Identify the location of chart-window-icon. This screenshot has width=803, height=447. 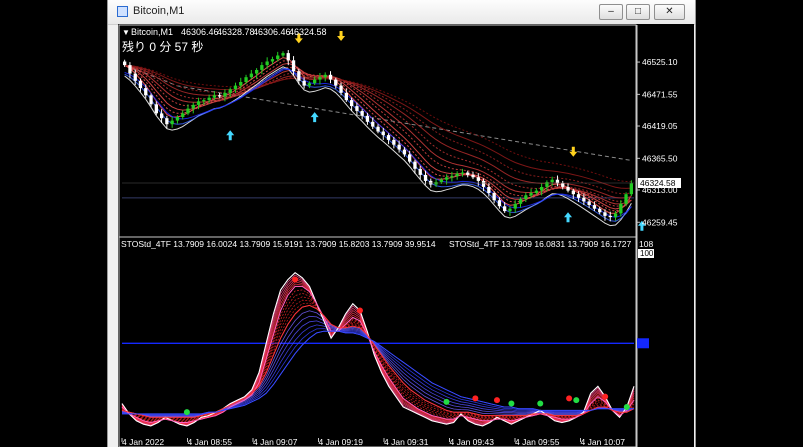
(122, 11).